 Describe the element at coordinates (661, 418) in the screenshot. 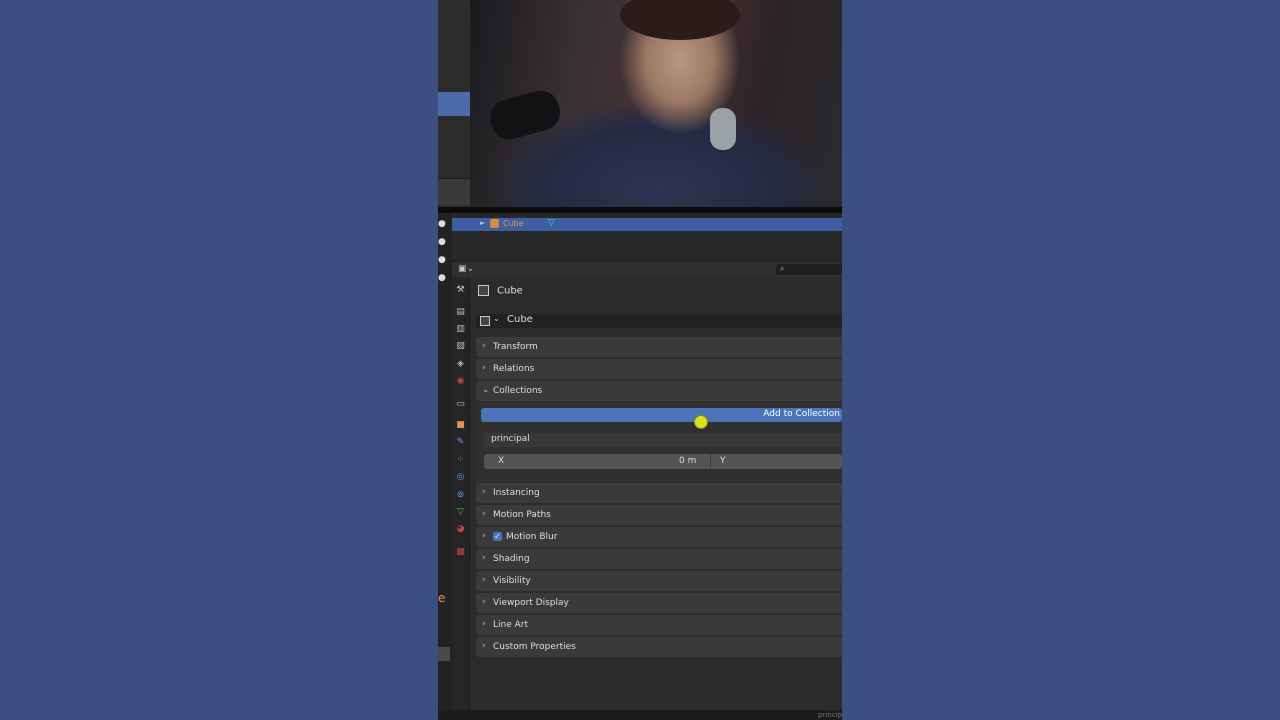

I see `add-to-collection-button: Add to Collection` at that location.